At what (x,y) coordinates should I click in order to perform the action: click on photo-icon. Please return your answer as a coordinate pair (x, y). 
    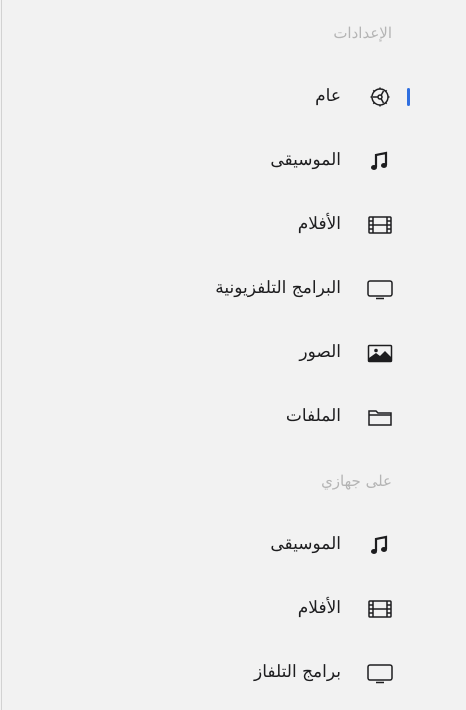
    Looking at the image, I should click on (380, 353).